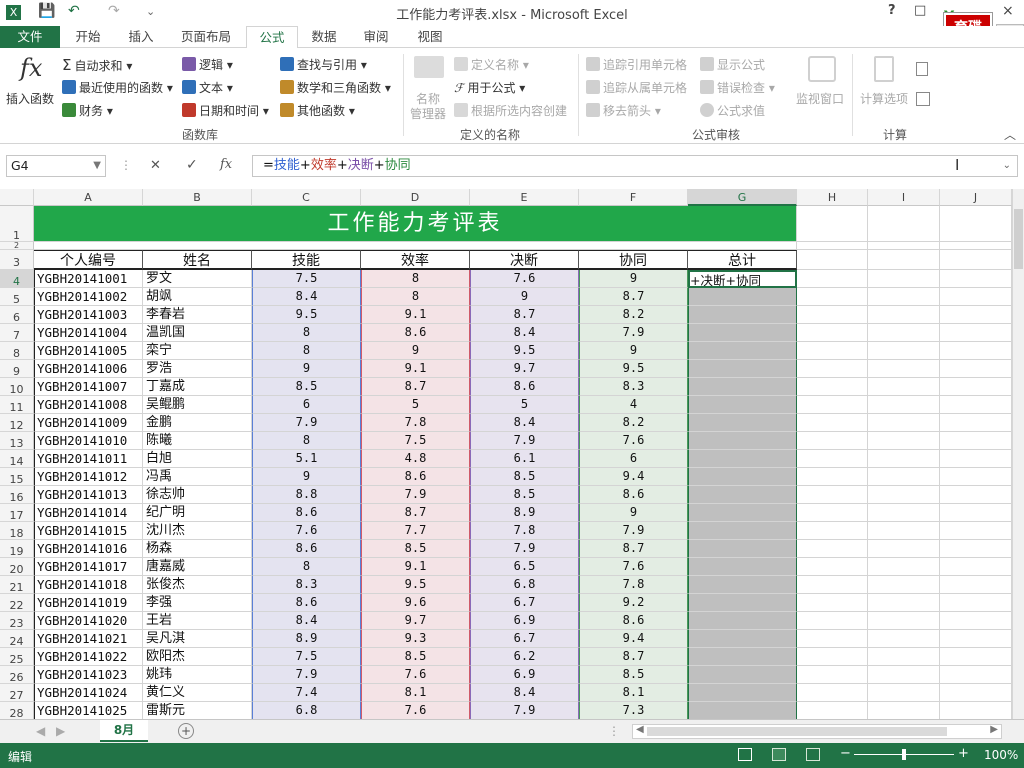  What do you see at coordinates (633, 260) in the screenshot?
I see `header-cell-5: 协同` at bounding box center [633, 260].